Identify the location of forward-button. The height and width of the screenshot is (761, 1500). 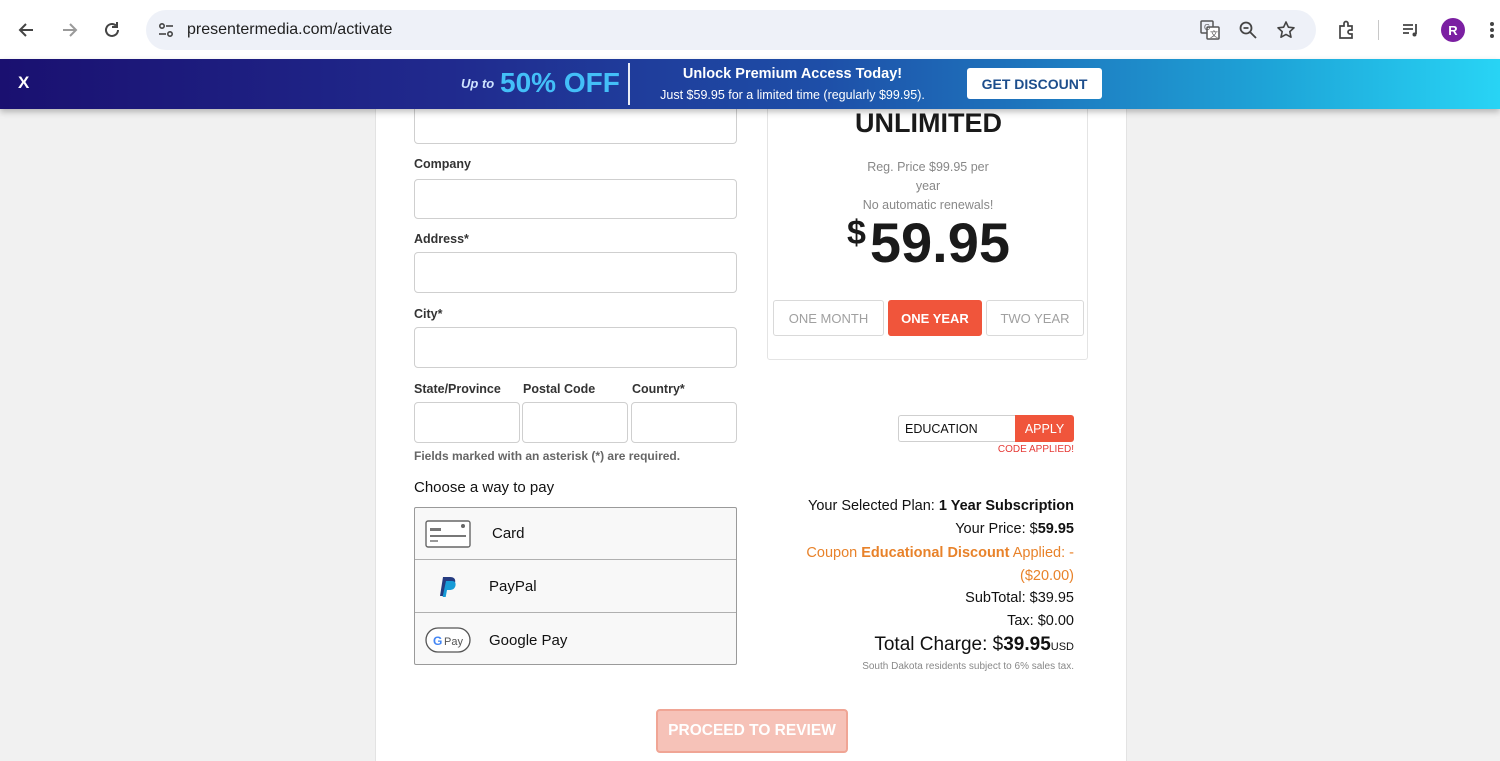
(69, 30).